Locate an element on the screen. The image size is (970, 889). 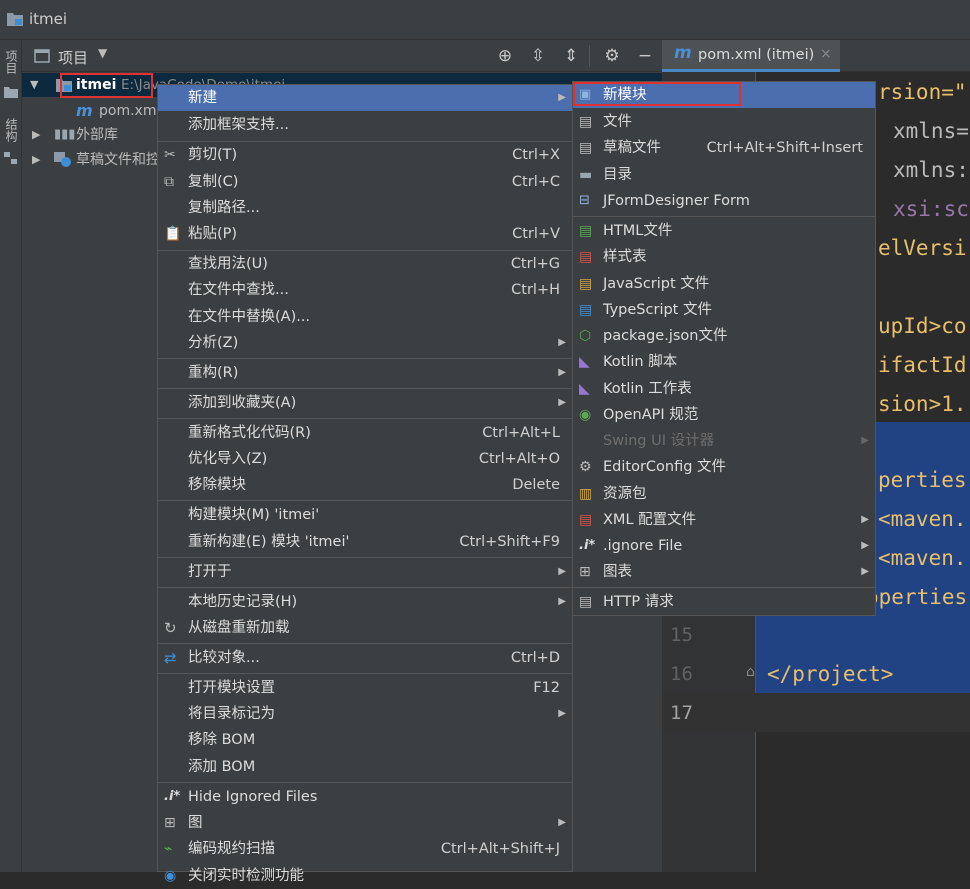
project-view-icon is located at coordinates (42, 56).